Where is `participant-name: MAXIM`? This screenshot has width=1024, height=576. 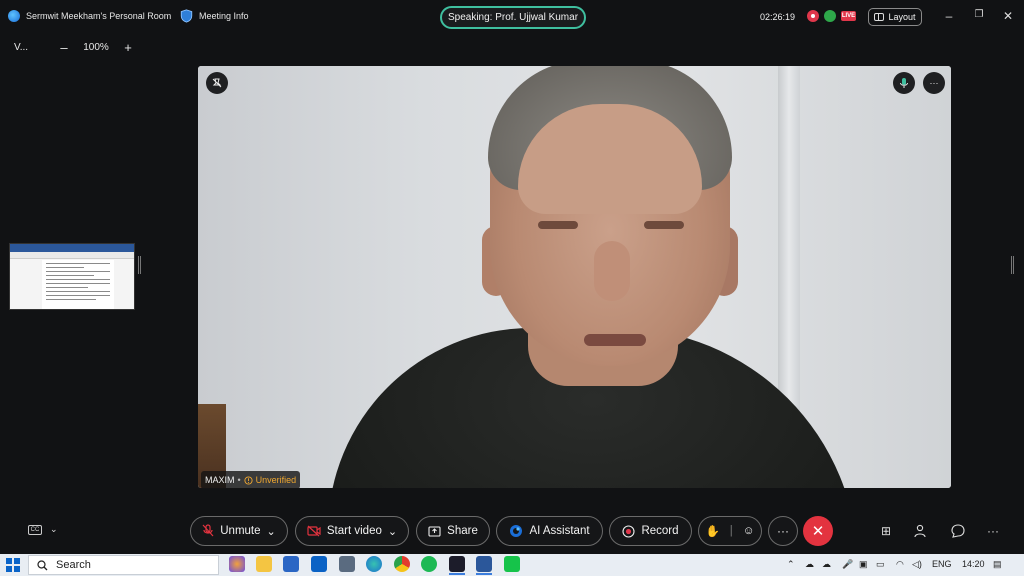 participant-name: MAXIM is located at coordinates (220, 480).